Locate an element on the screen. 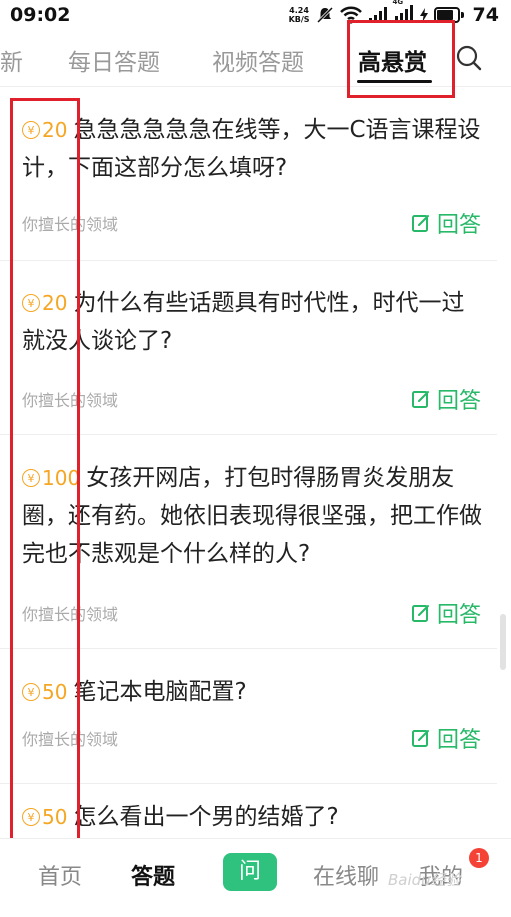 Image resolution: width=511 pixels, height=917 pixels. mute-bell-icon is located at coordinates (324, 15).